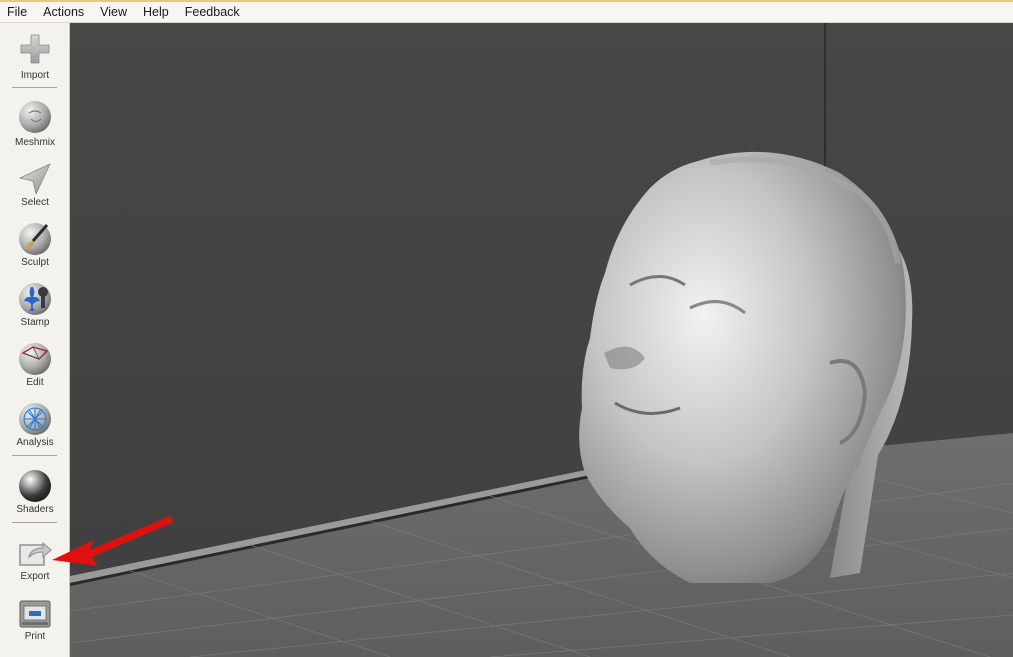  I want to click on analysis-label: Analysis, so click(35, 442).